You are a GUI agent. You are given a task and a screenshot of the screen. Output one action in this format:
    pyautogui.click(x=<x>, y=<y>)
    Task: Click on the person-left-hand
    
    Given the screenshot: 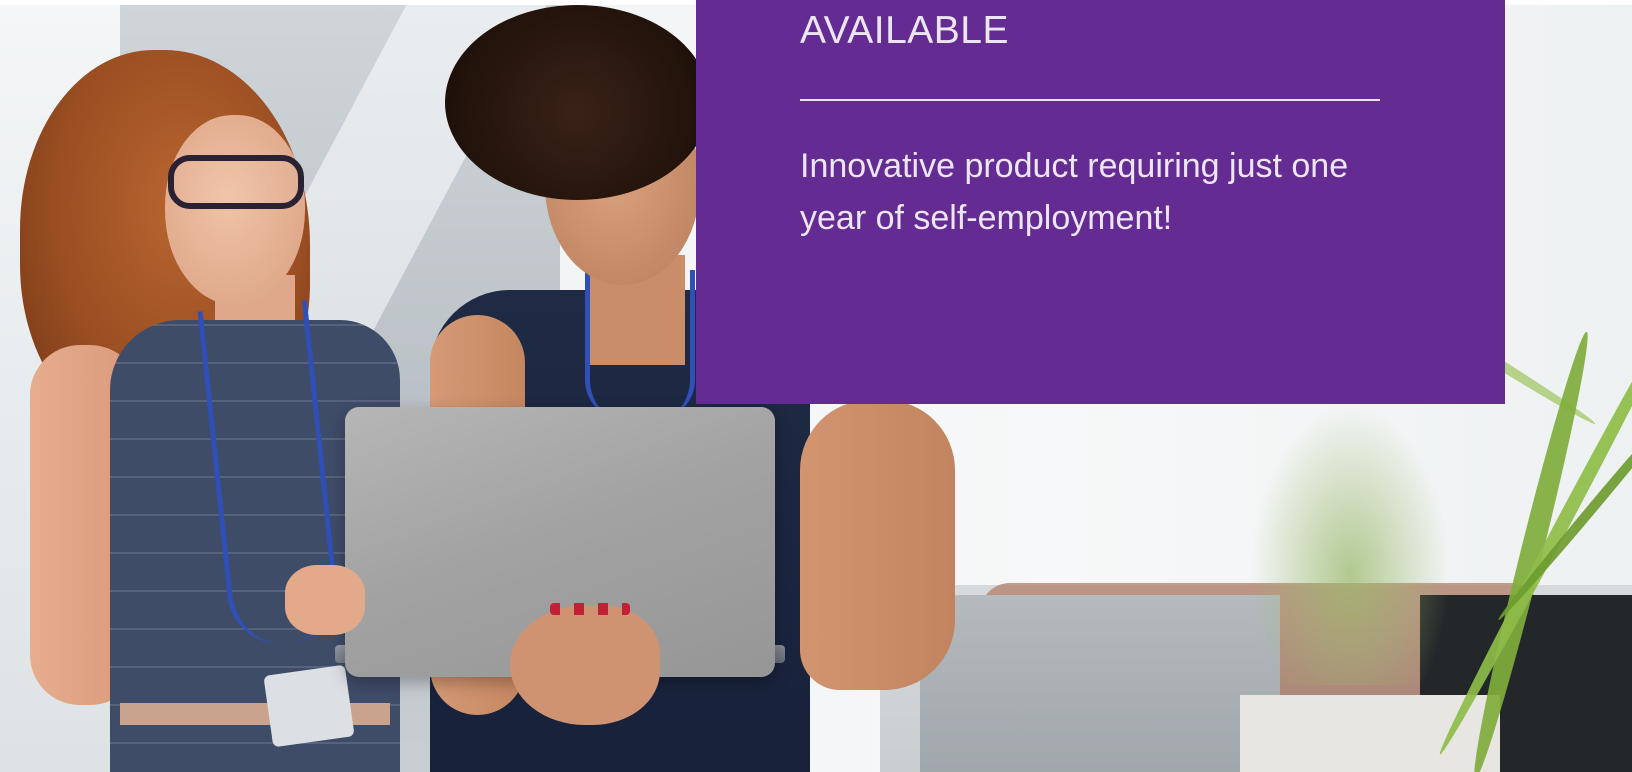 What is the action you would take?
    pyautogui.click(x=325, y=600)
    